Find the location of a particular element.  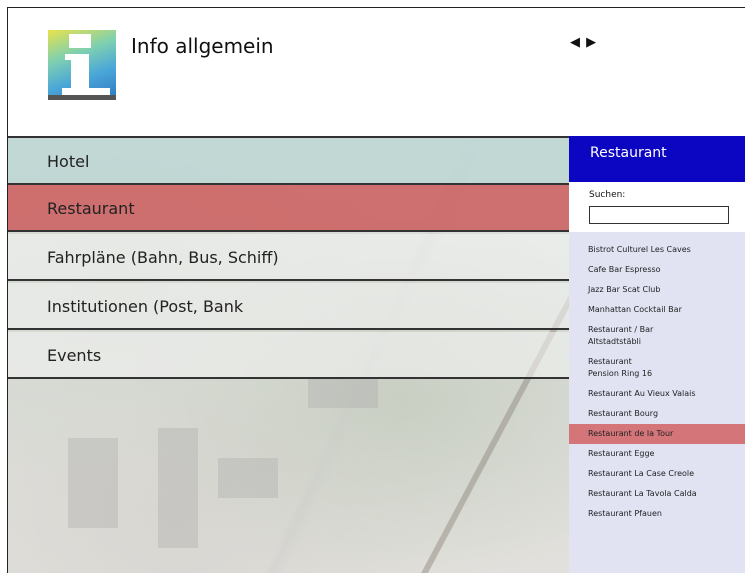

nav-arrows: ◀ ▶ is located at coordinates (583, 42).